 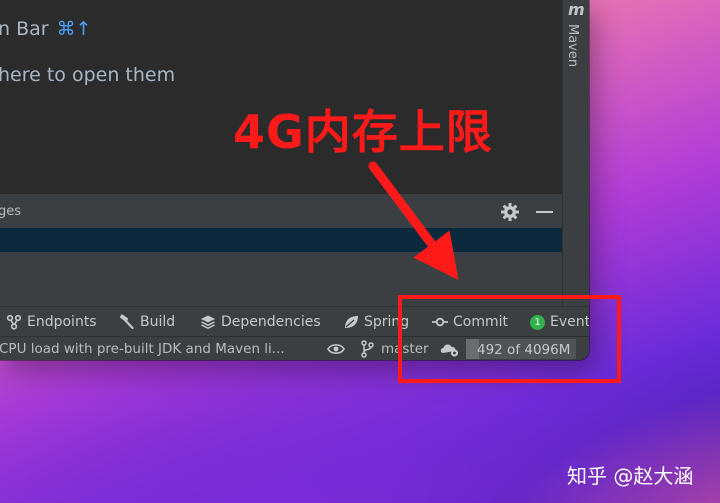 What do you see at coordinates (630, 476) in the screenshot?
I see `zhihu-watermark: 知乎 @赵大涵` at bounding box center [630, 476].